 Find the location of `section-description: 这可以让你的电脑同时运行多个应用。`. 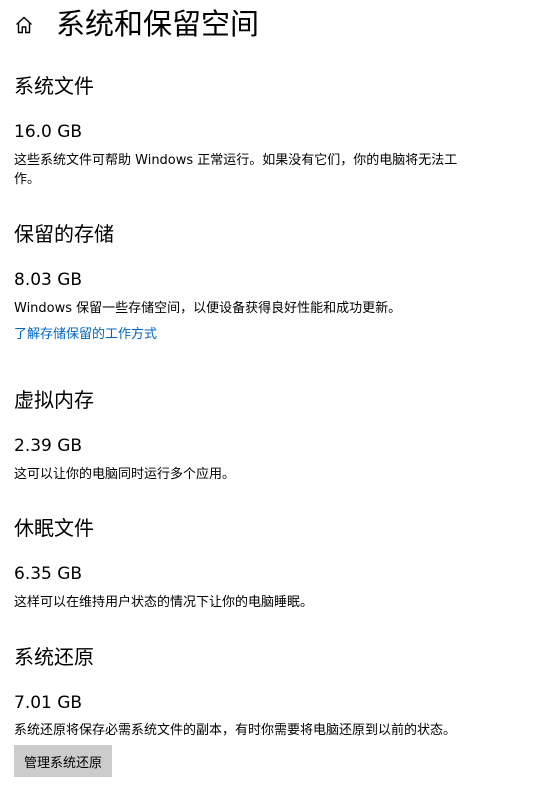

section-description: 这可以让你的电脑同时运行多个应用。 is located at coordinates (125, 474).